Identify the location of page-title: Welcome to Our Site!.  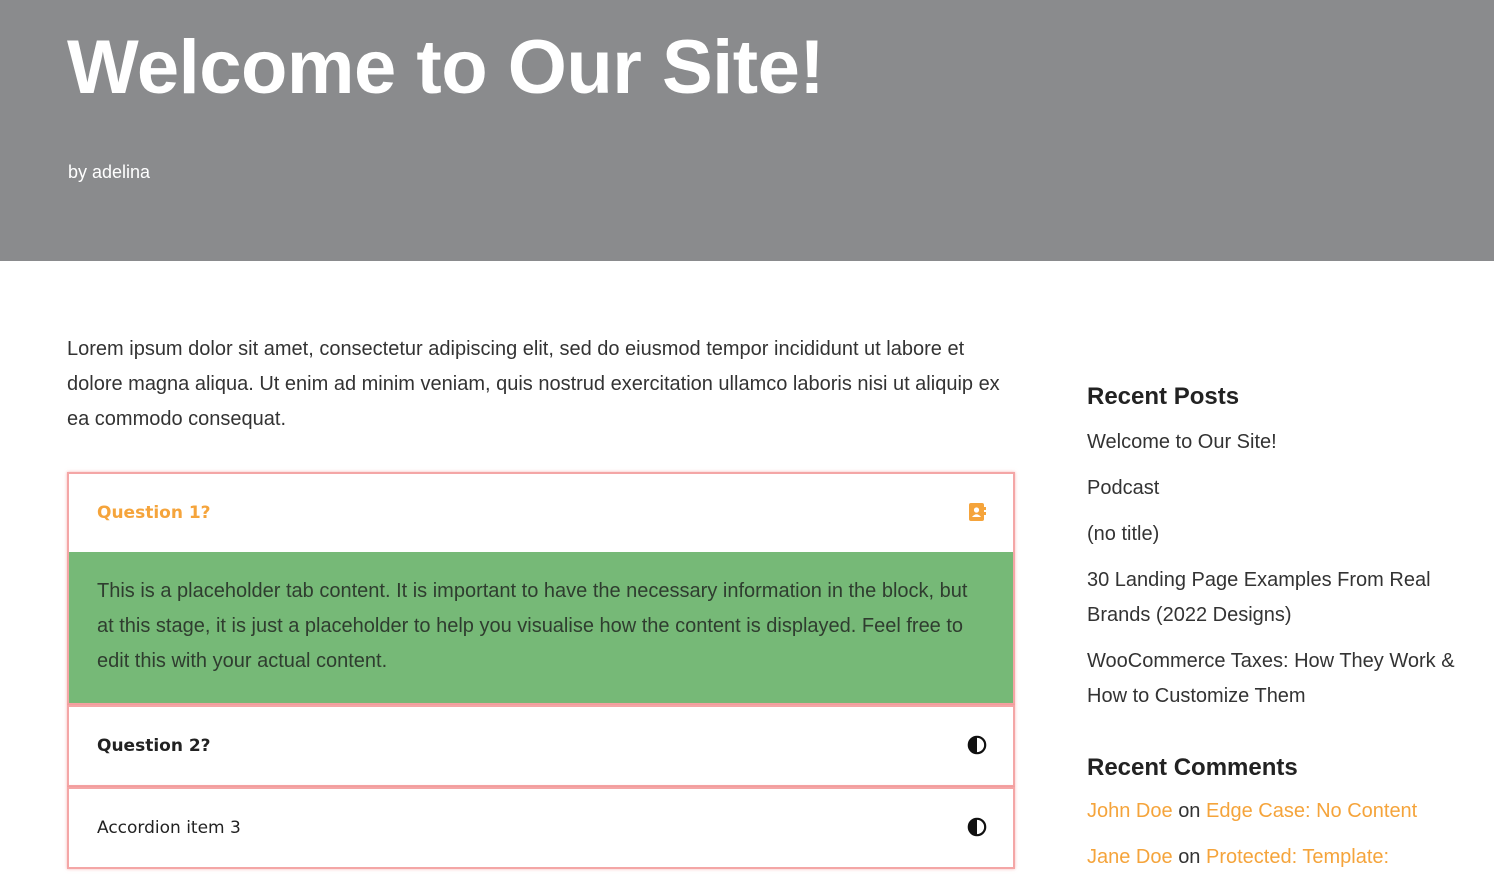
(446, 67).